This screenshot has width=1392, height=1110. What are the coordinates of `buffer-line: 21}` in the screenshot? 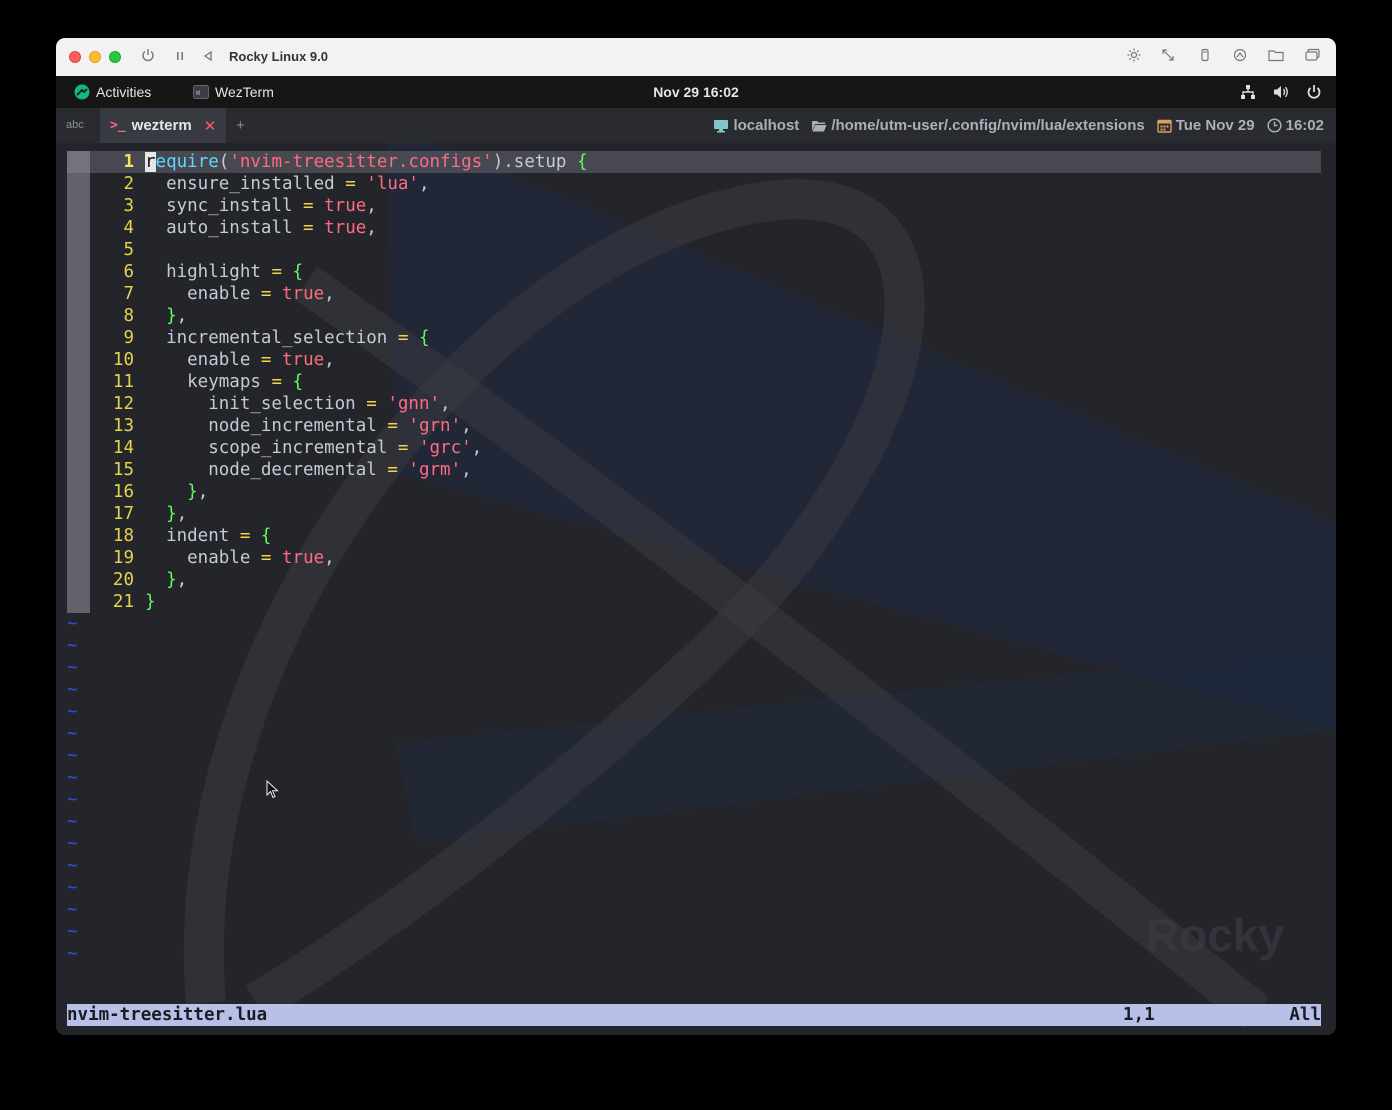 It's located at (694, 602).